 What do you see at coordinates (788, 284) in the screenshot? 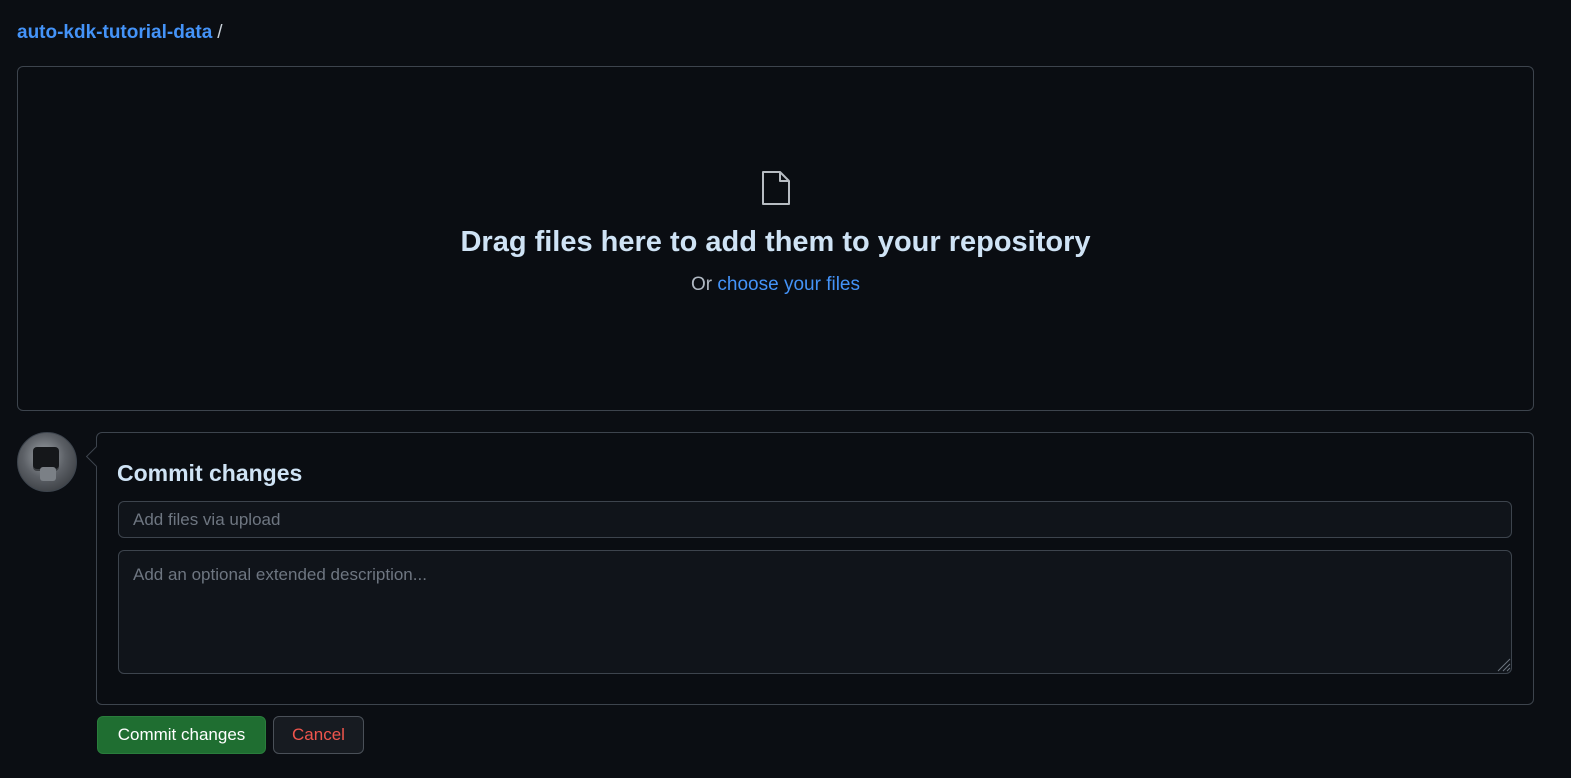
I see `choose-files-link: choose your files` at bounding box center [788, 284].